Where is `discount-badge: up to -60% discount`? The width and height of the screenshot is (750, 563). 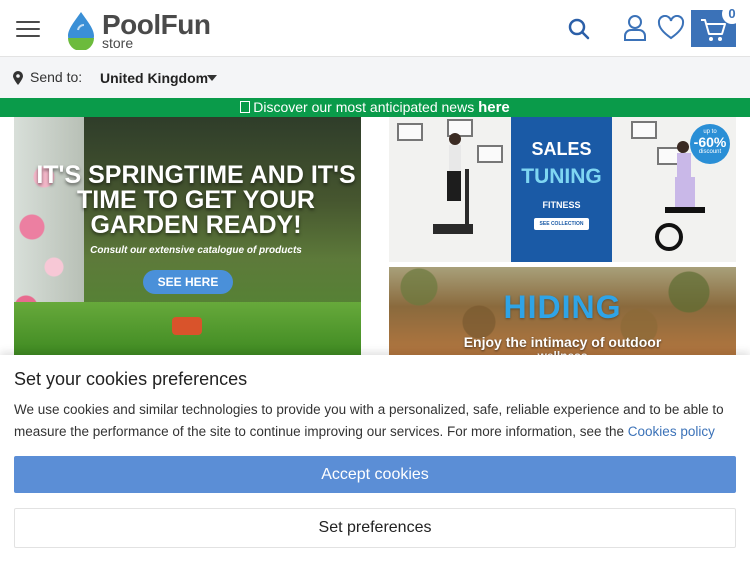 discount-badge: up to -60% discount is located at coordinates (710, 144).